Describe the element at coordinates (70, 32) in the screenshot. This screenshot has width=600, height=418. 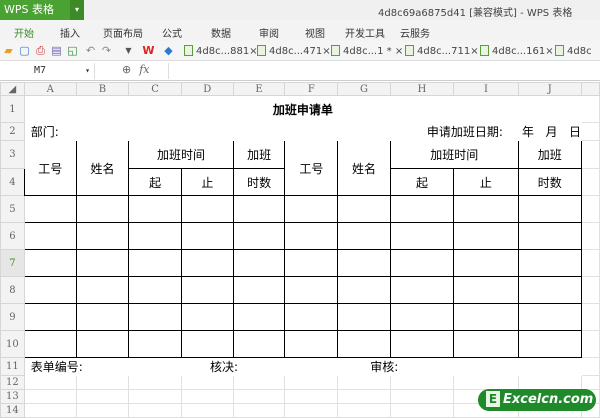
I see `menu-insert: 插入` at that location.